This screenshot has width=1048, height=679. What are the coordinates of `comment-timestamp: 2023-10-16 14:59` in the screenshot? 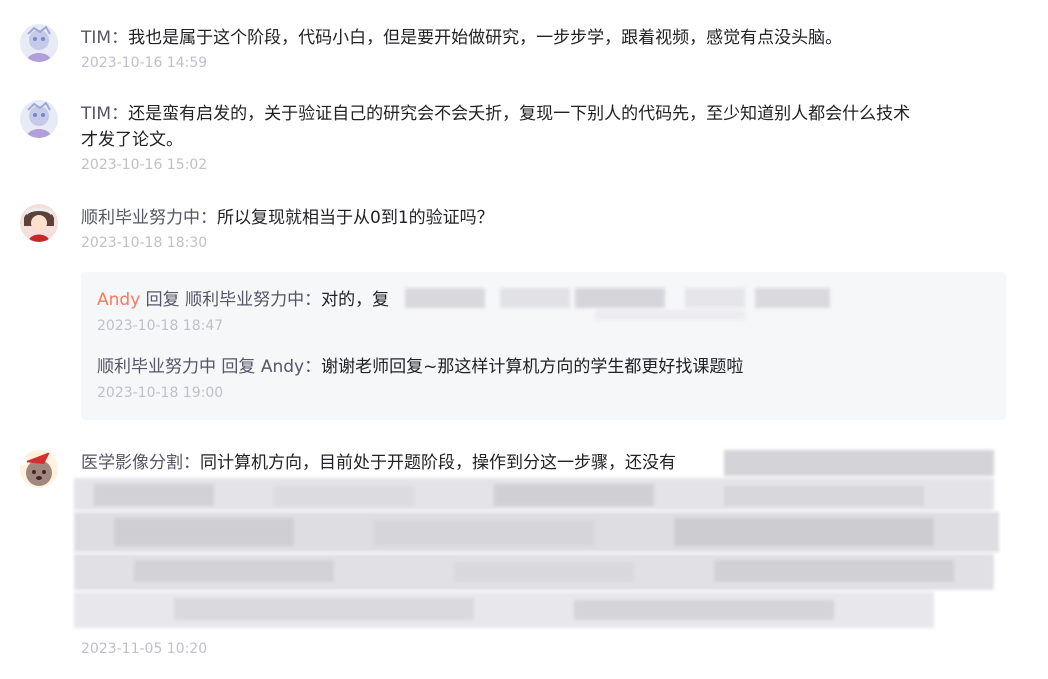 It's located at (144, 63).